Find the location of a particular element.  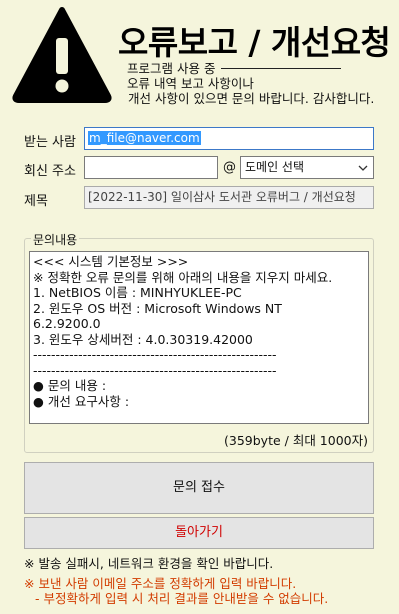

reply-row: 회신 주소 @ 도메인 선택 is located at coordinates (199, 168).